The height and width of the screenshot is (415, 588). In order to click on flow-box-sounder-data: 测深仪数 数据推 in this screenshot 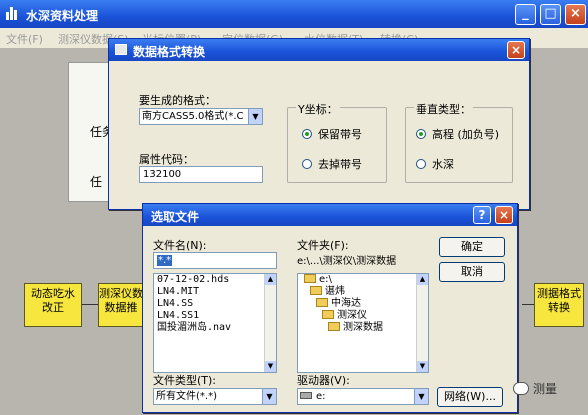, I will do `click(121, 305)`.